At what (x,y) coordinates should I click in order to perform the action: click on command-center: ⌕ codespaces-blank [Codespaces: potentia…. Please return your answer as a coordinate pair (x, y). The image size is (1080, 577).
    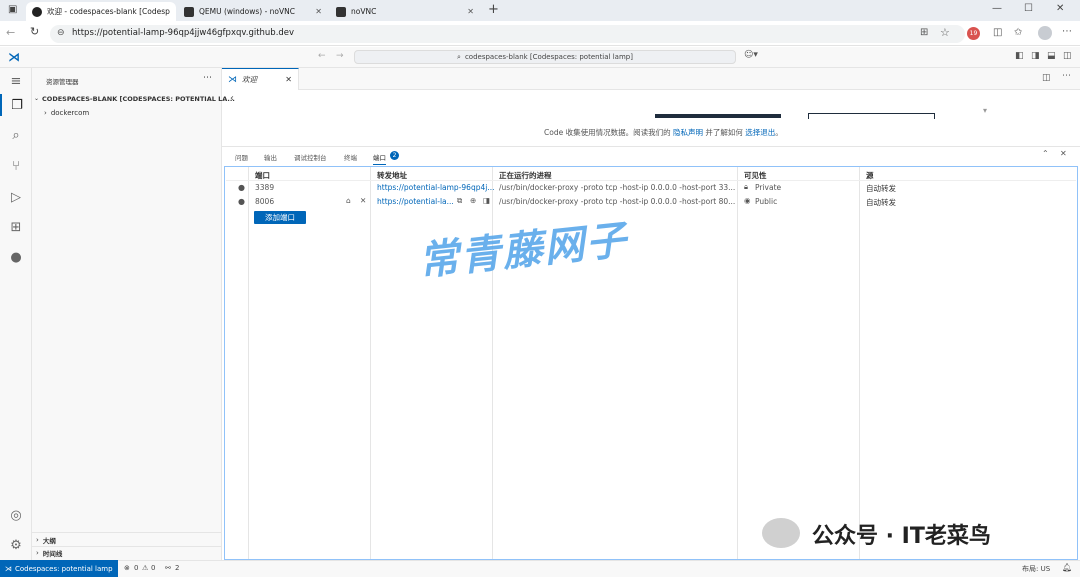
    Looking at the image, I should click on (545, 57).